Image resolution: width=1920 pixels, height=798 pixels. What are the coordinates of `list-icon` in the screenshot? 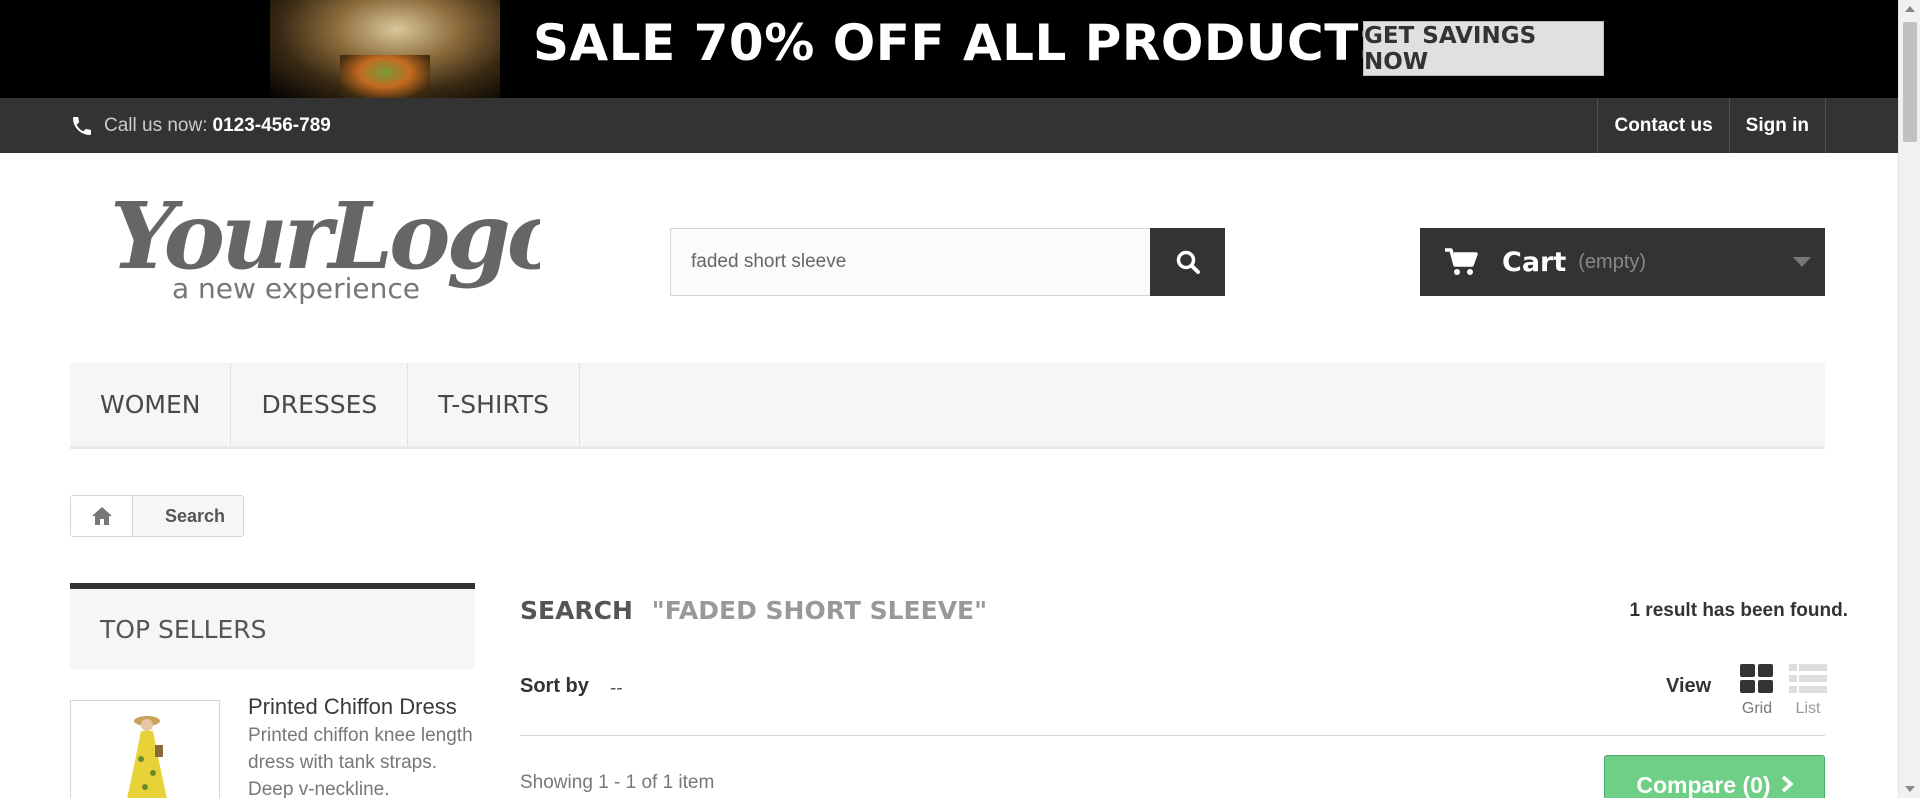 It's located at (1808, 678).